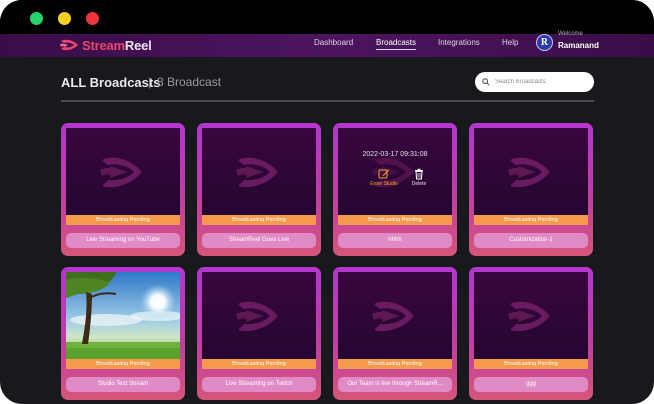  I want to click on brand-name-part1: Stream, so click(103, 45).